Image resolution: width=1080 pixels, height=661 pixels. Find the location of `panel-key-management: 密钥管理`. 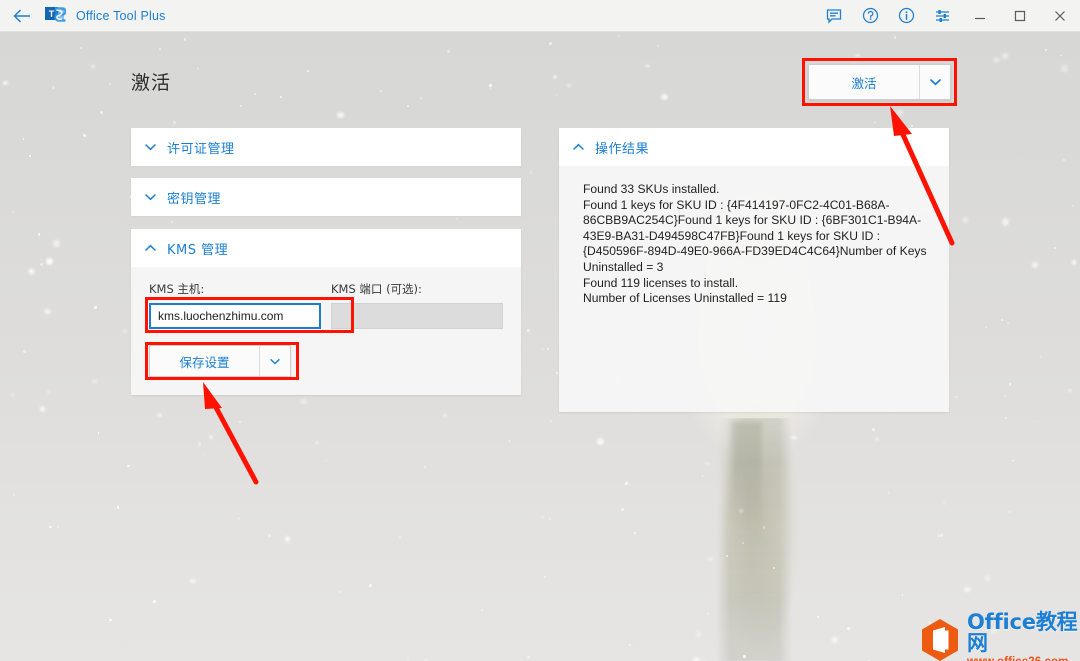

panel-key-management: 密钥管理 is located at coordinates (326, 197).